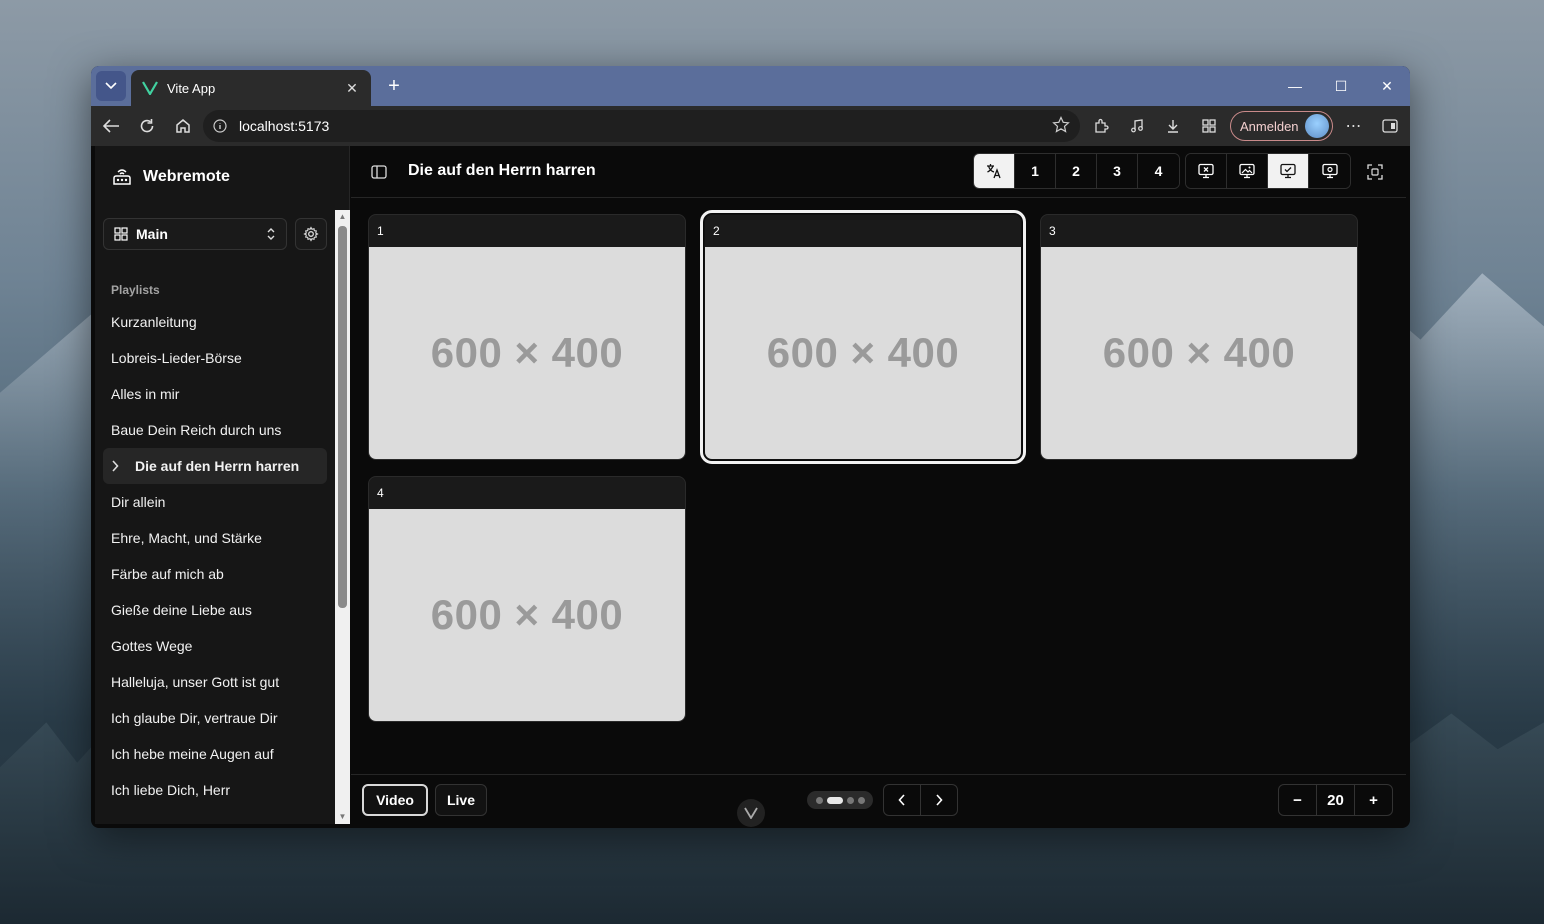 The height and width of the screenshot is (924, 1544). I want to click on zoom-control: − 20 +, so click(1335, 800).